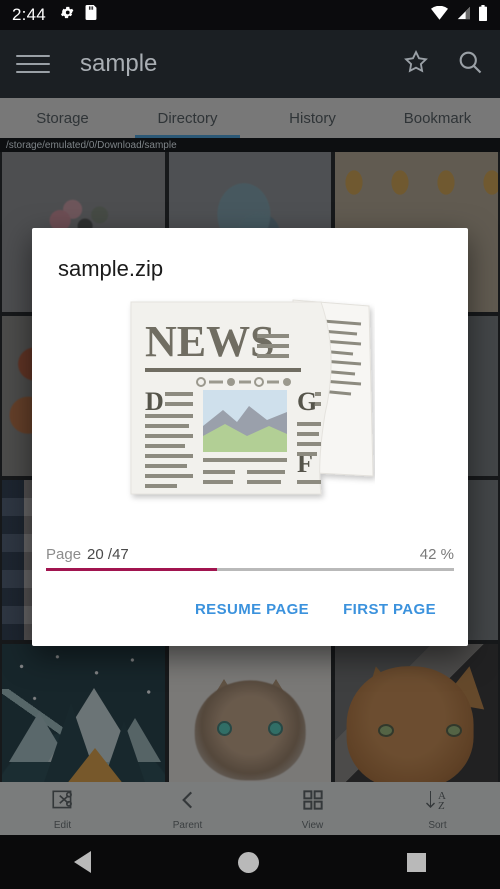 Image resolution: width=500 pixels, height=889 pixels. Describe the element at coordinates (210, 341) in the screenshot. I see `svg-text: NEWS` at that location.